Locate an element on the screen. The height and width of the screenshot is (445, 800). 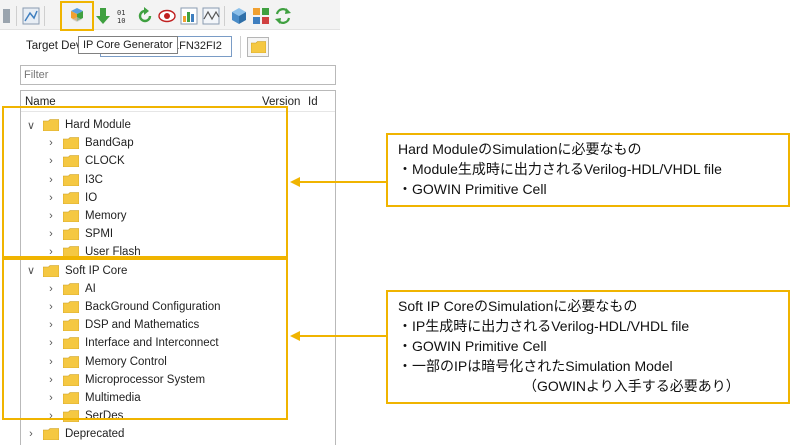
hard-callout-line: ・GOWIN Primitive Cell is located at coordinates (472, 189).